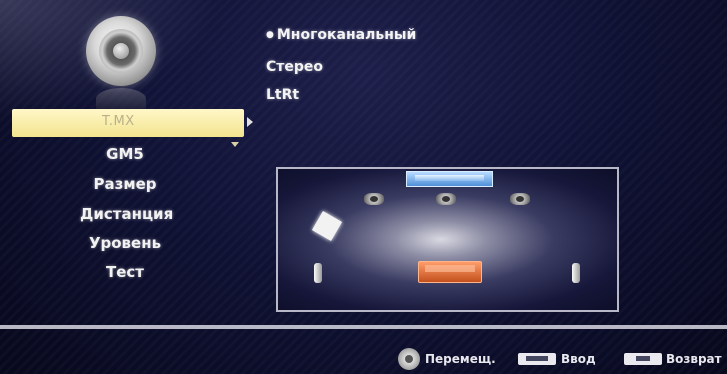  I want to click on option-ltrt: LtRt, so click(282, 95).